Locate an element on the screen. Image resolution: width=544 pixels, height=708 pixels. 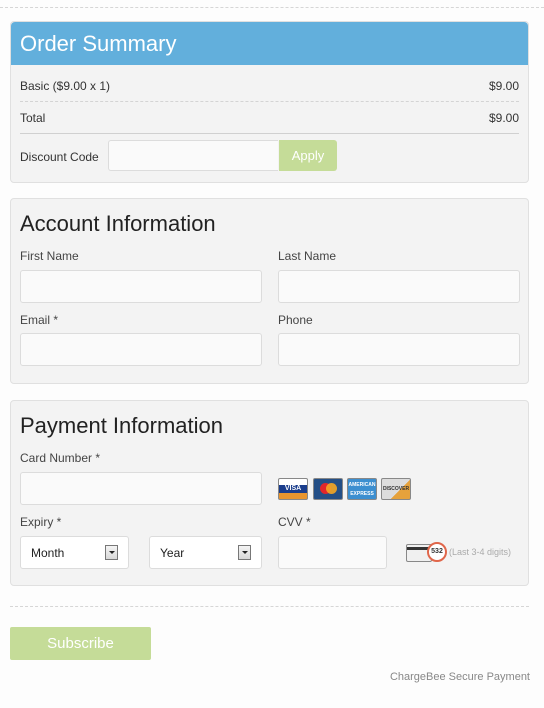
line-item-label: Basic ($9.00 x 1) is located at coordinates (65, 86).